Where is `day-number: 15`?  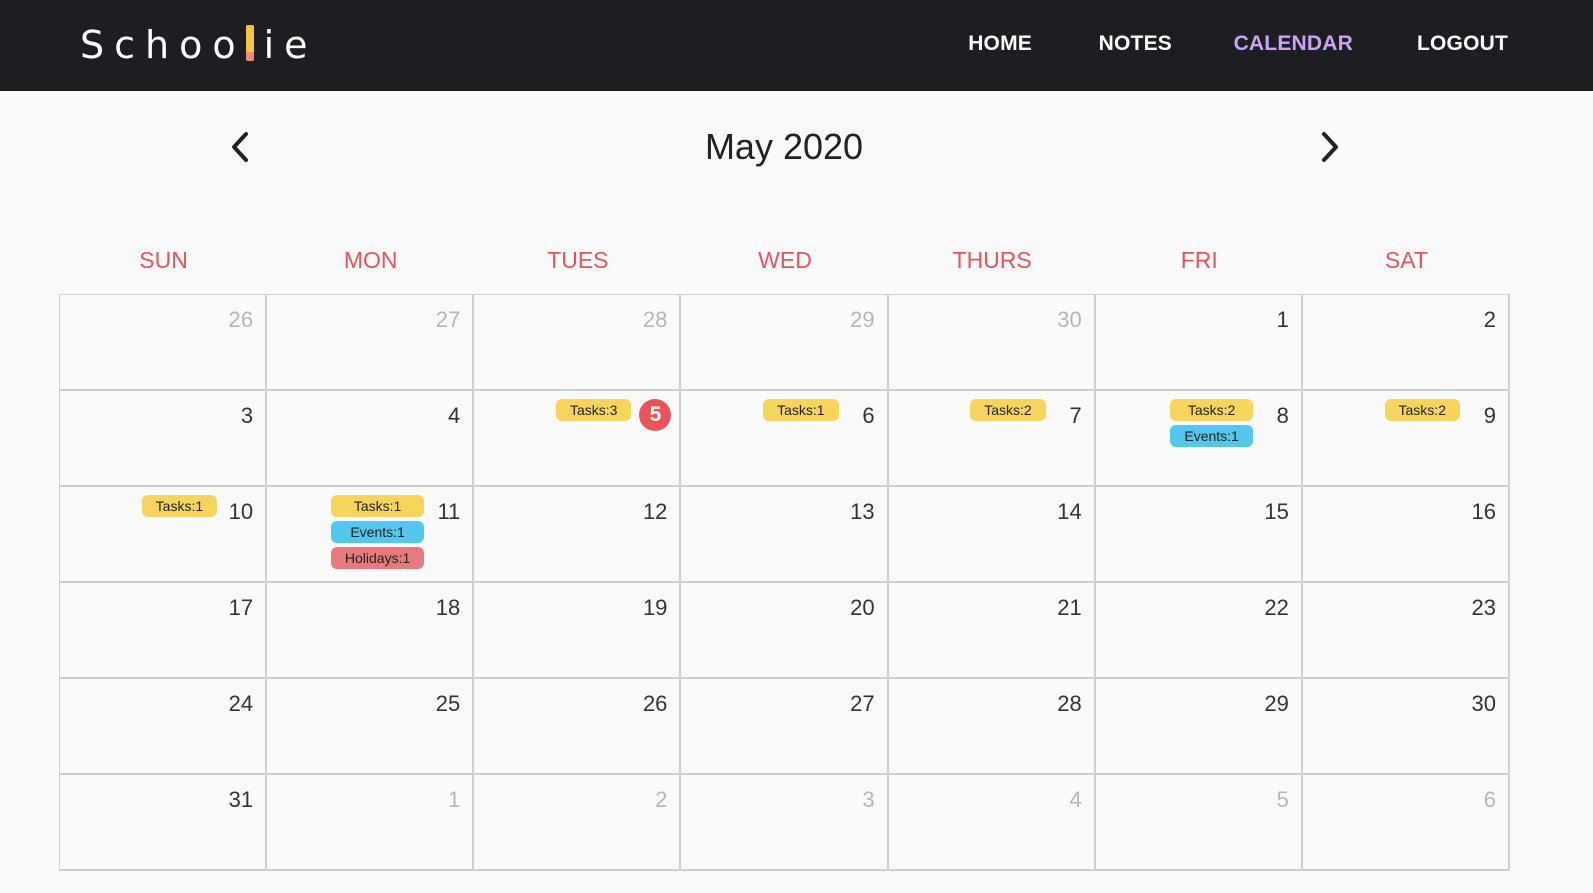 day-number: 15 is located at coordinates (1276, 511).